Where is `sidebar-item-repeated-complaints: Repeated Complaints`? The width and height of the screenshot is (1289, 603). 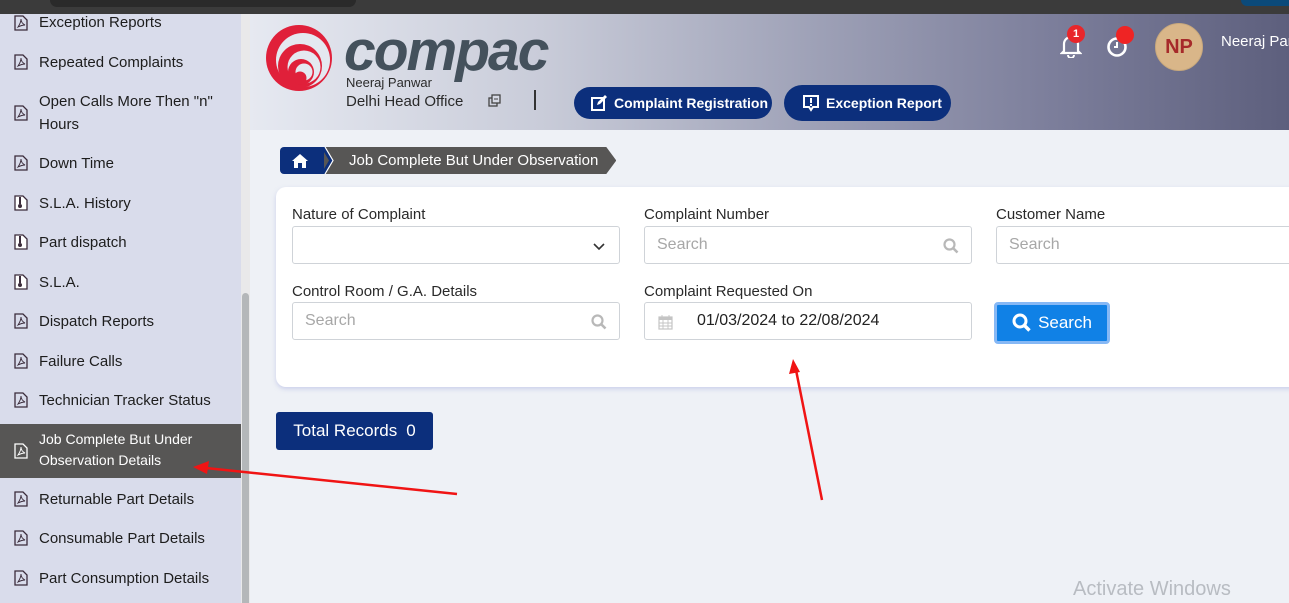
sidebar-item-repeated-complaints: Repeated Complaints is located at coordinates (120, 62).